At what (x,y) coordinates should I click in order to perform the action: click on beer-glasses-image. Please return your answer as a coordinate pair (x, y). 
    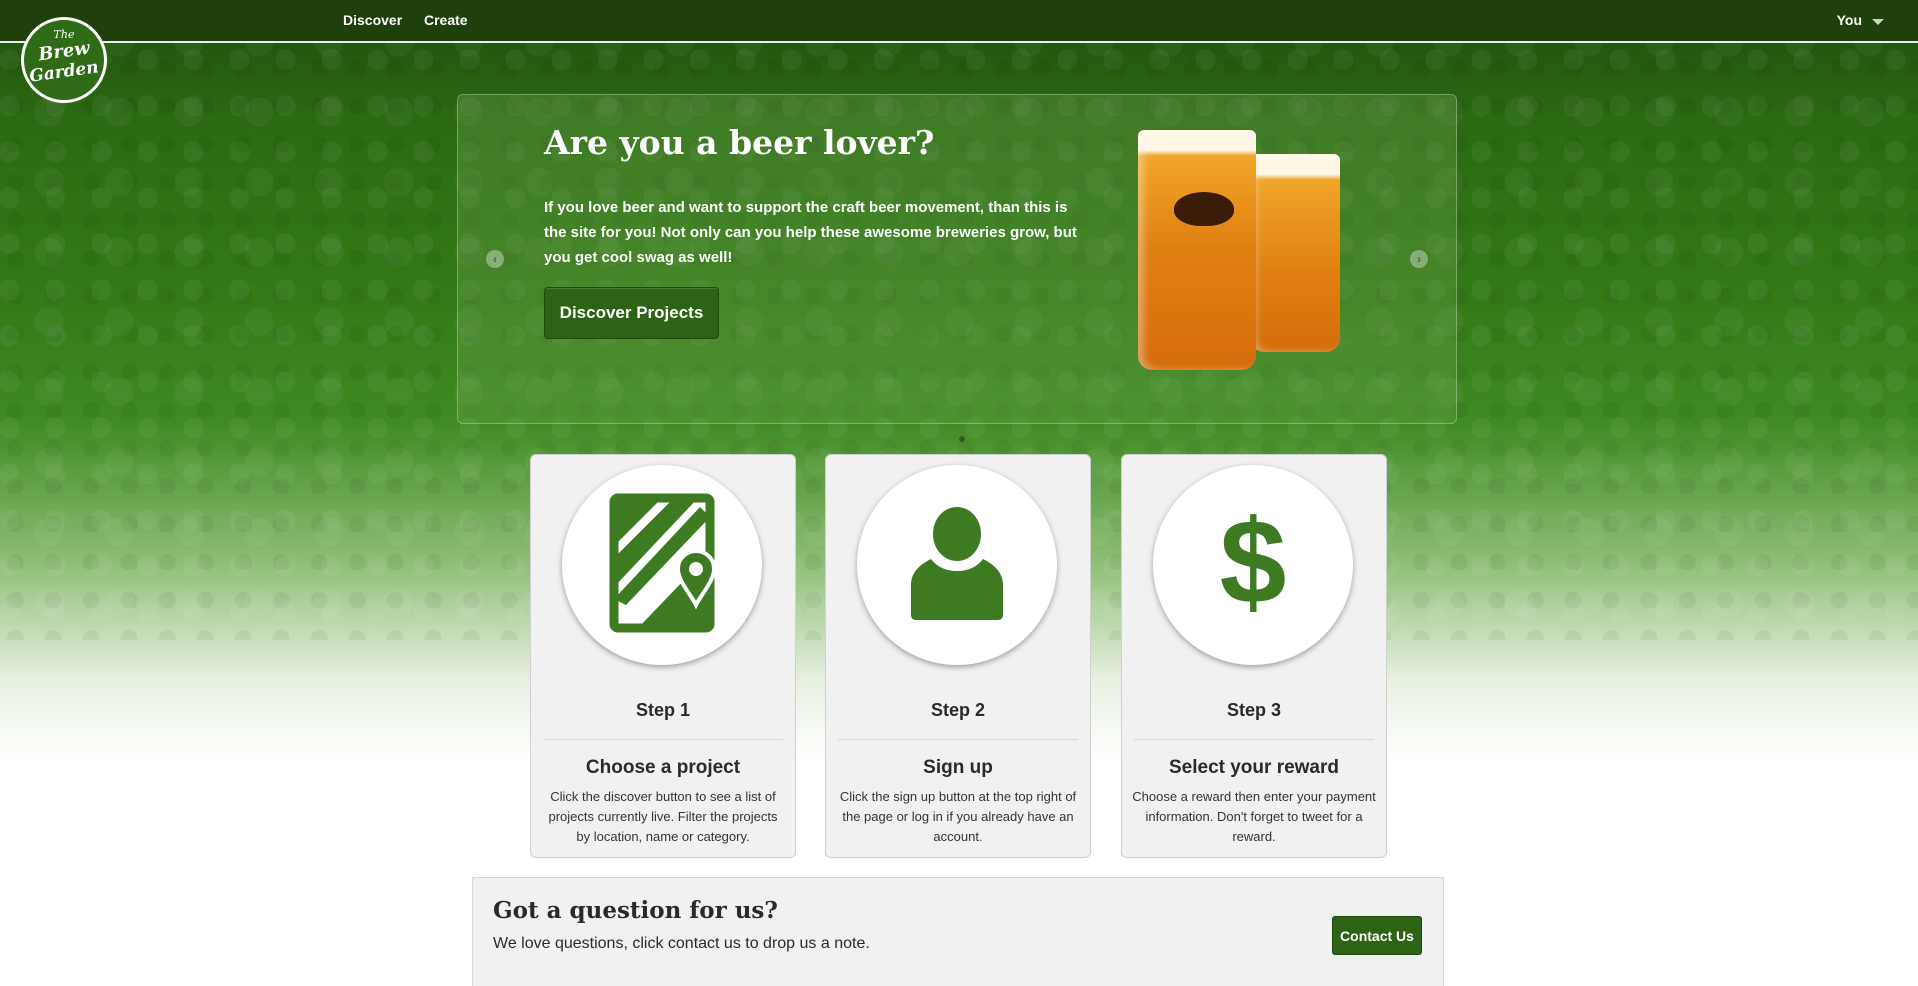
    Looking at the image, I should click on (1243, 257).